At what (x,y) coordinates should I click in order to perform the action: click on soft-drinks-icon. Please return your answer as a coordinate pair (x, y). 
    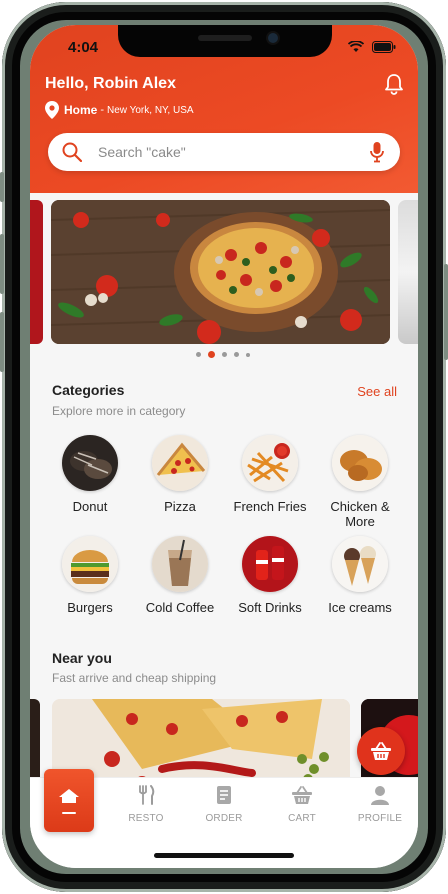
    Looking at the image, I should click on (270, 564).